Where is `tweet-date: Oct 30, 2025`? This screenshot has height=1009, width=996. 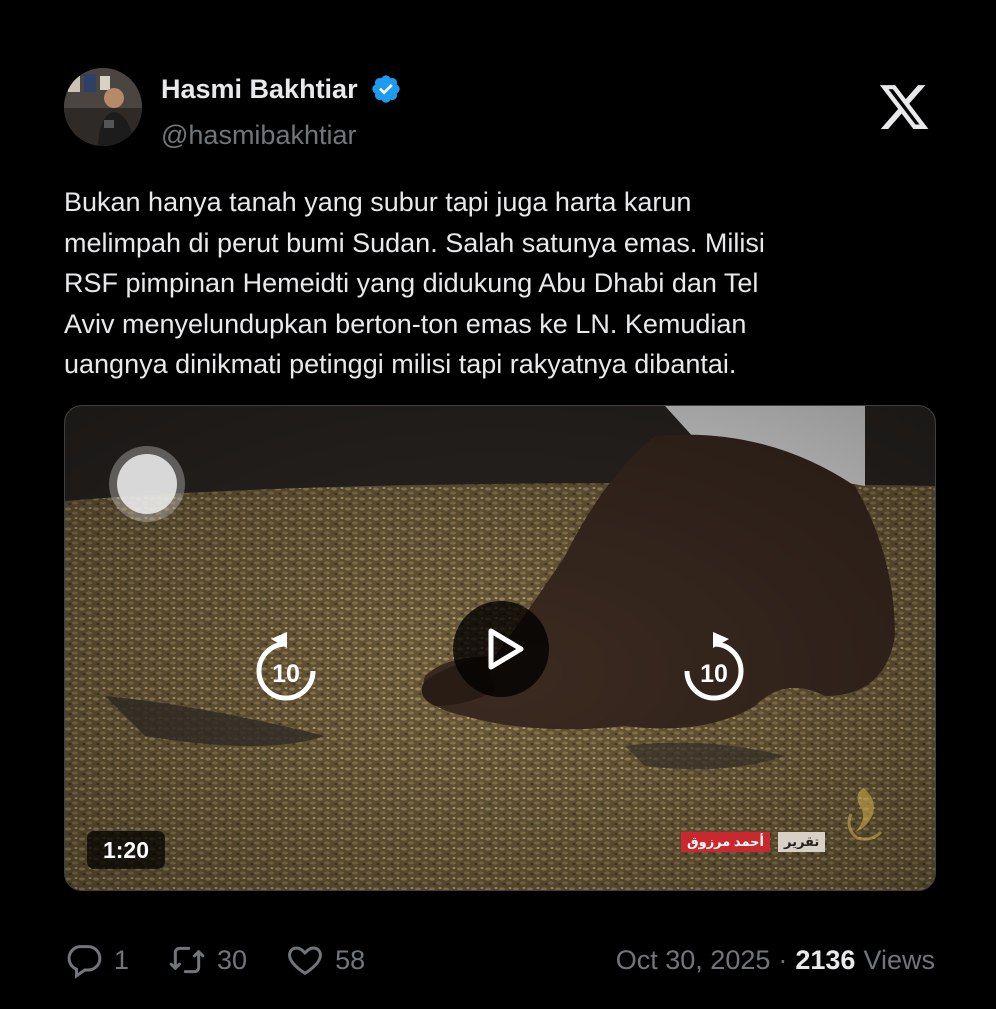
tweet-date: Oct 30, 2025 is located at coordinates (693, 960).